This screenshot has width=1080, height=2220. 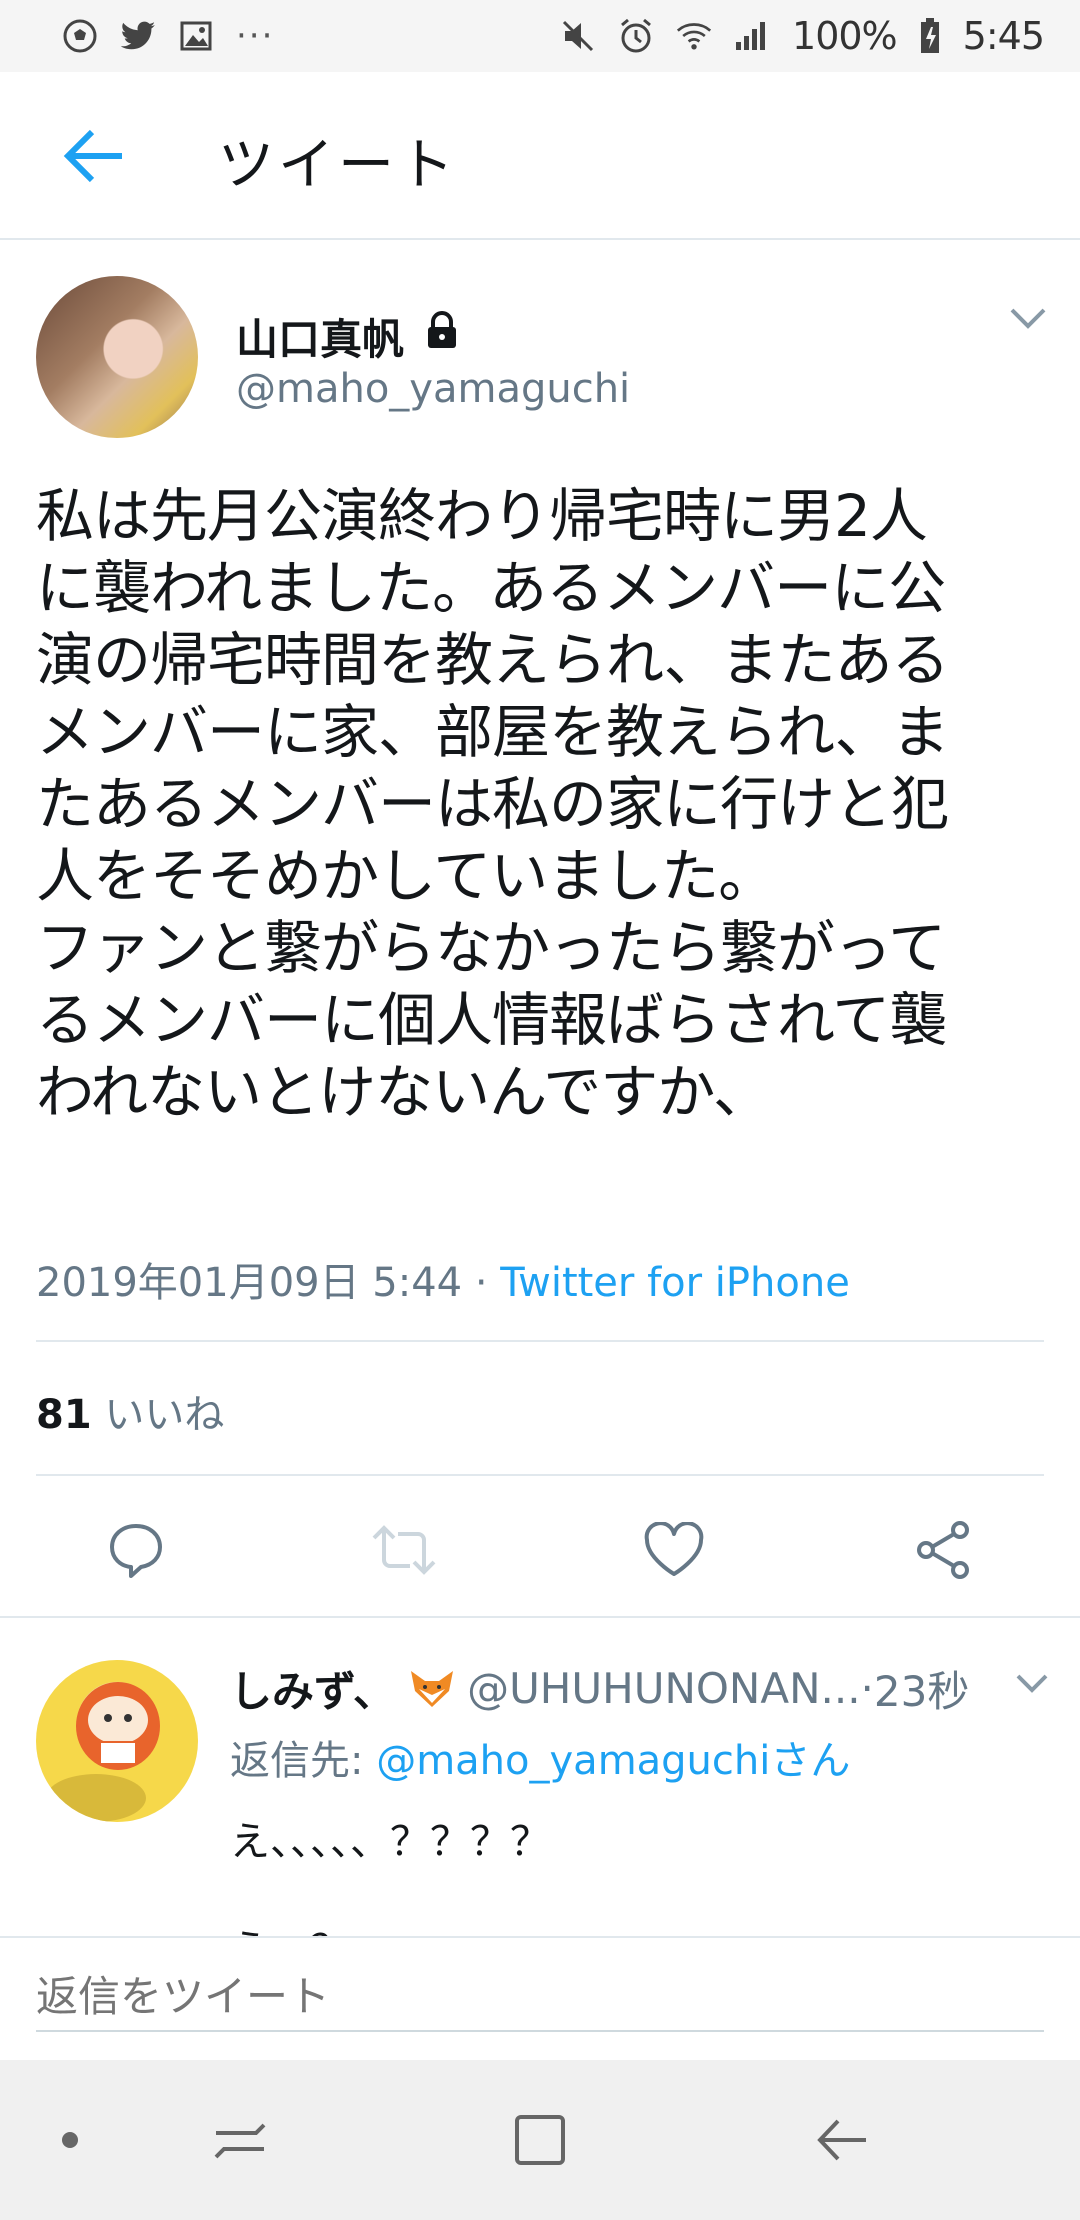 What do you see at coordinates (578, 36) in the screenshot?
I see `mute-icon` at bounding box center [578, 36].